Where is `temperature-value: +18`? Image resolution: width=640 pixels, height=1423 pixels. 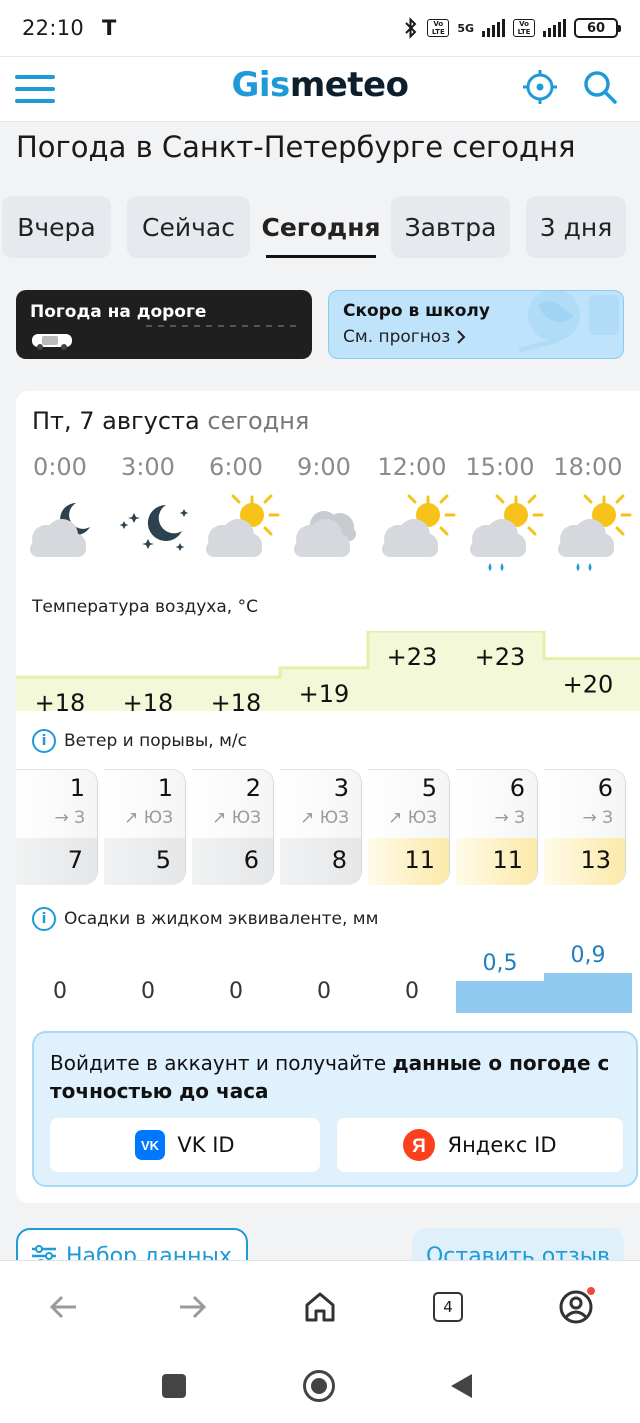 temperature-value: +18 is located at coordinates (148, 700).